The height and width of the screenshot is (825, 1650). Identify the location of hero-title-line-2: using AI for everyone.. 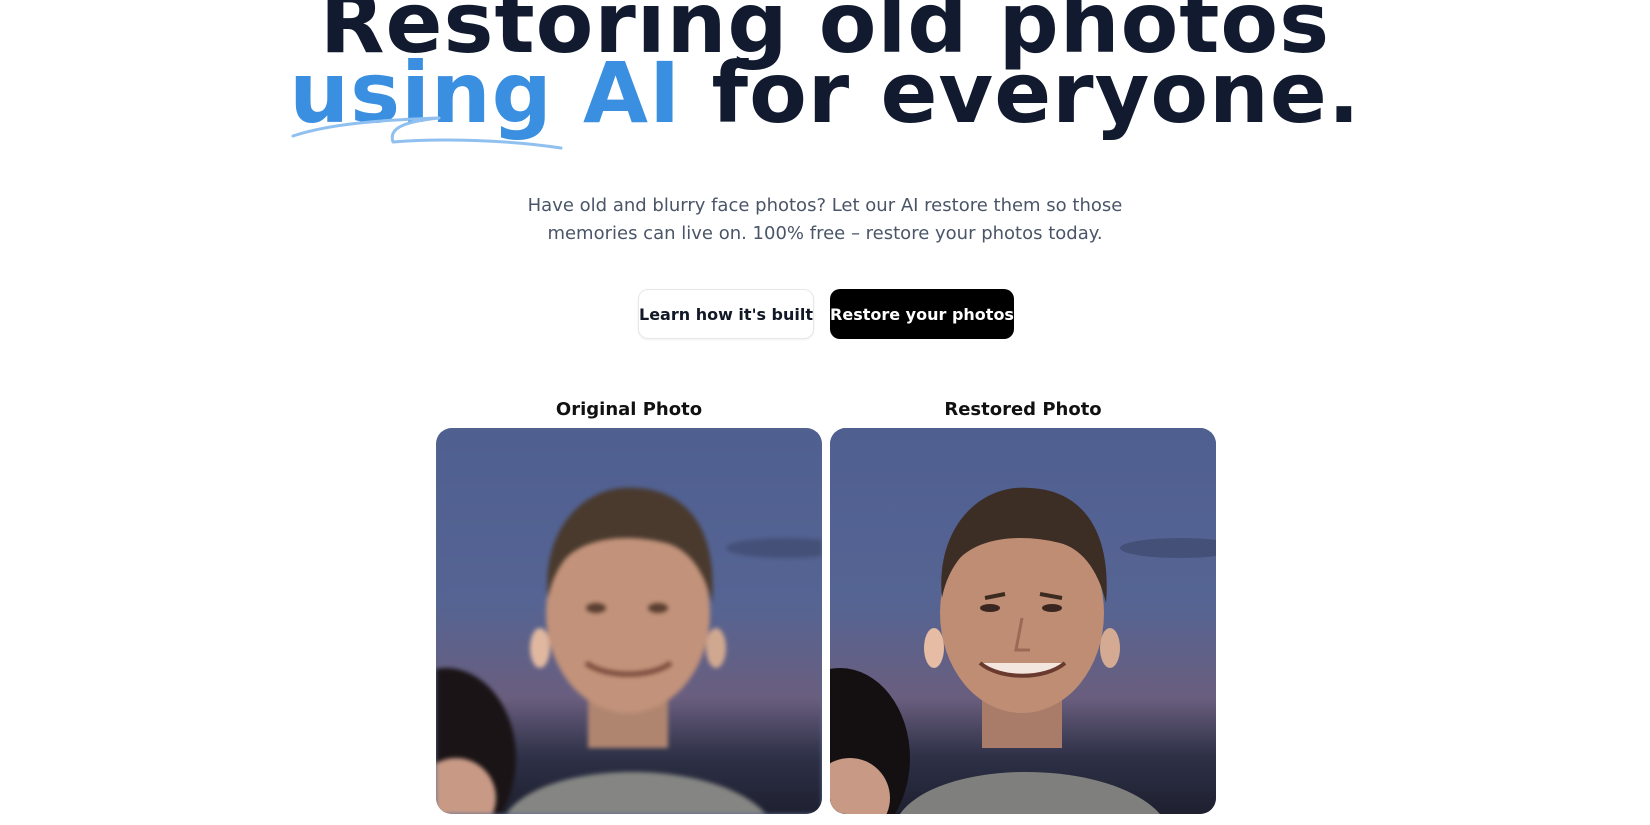
(825, 100).